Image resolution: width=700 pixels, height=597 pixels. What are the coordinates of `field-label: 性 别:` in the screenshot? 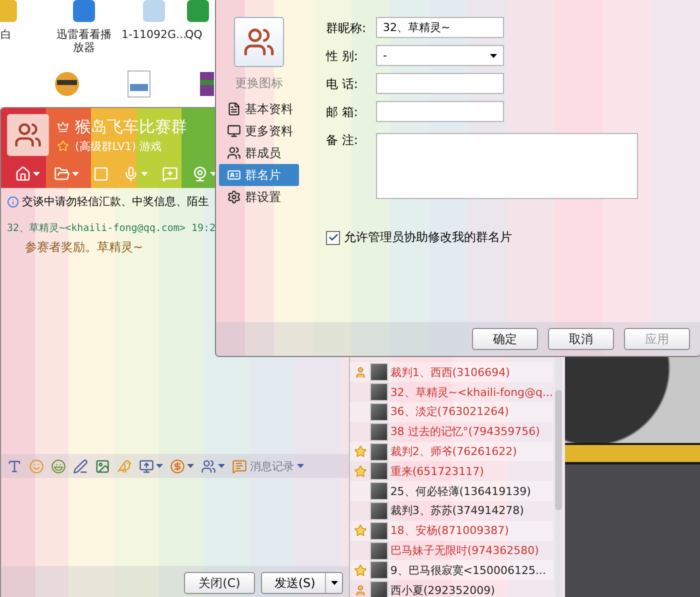 It's located at (342, 56).